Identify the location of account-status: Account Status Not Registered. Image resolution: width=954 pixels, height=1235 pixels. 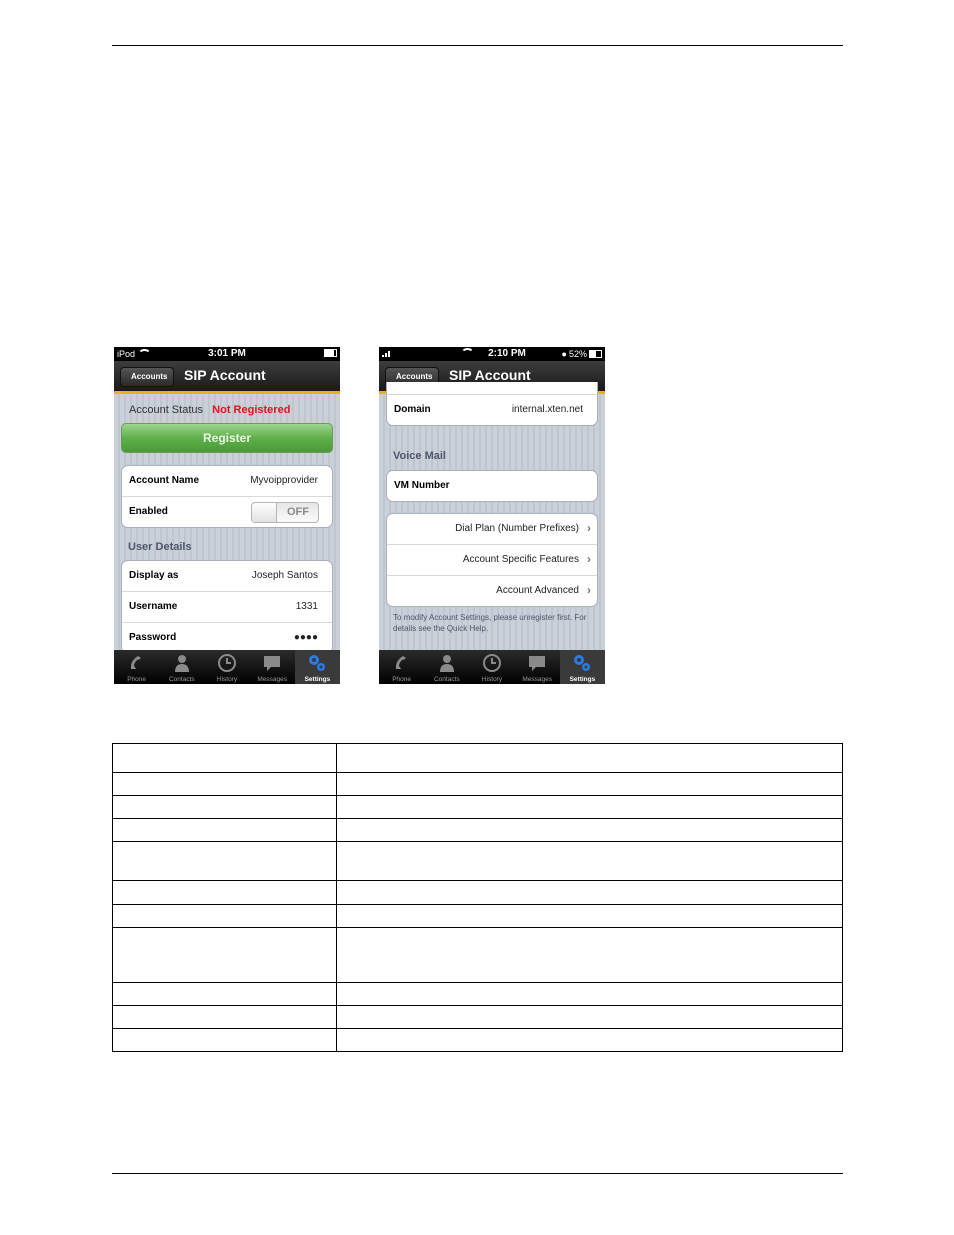
(209, 410).